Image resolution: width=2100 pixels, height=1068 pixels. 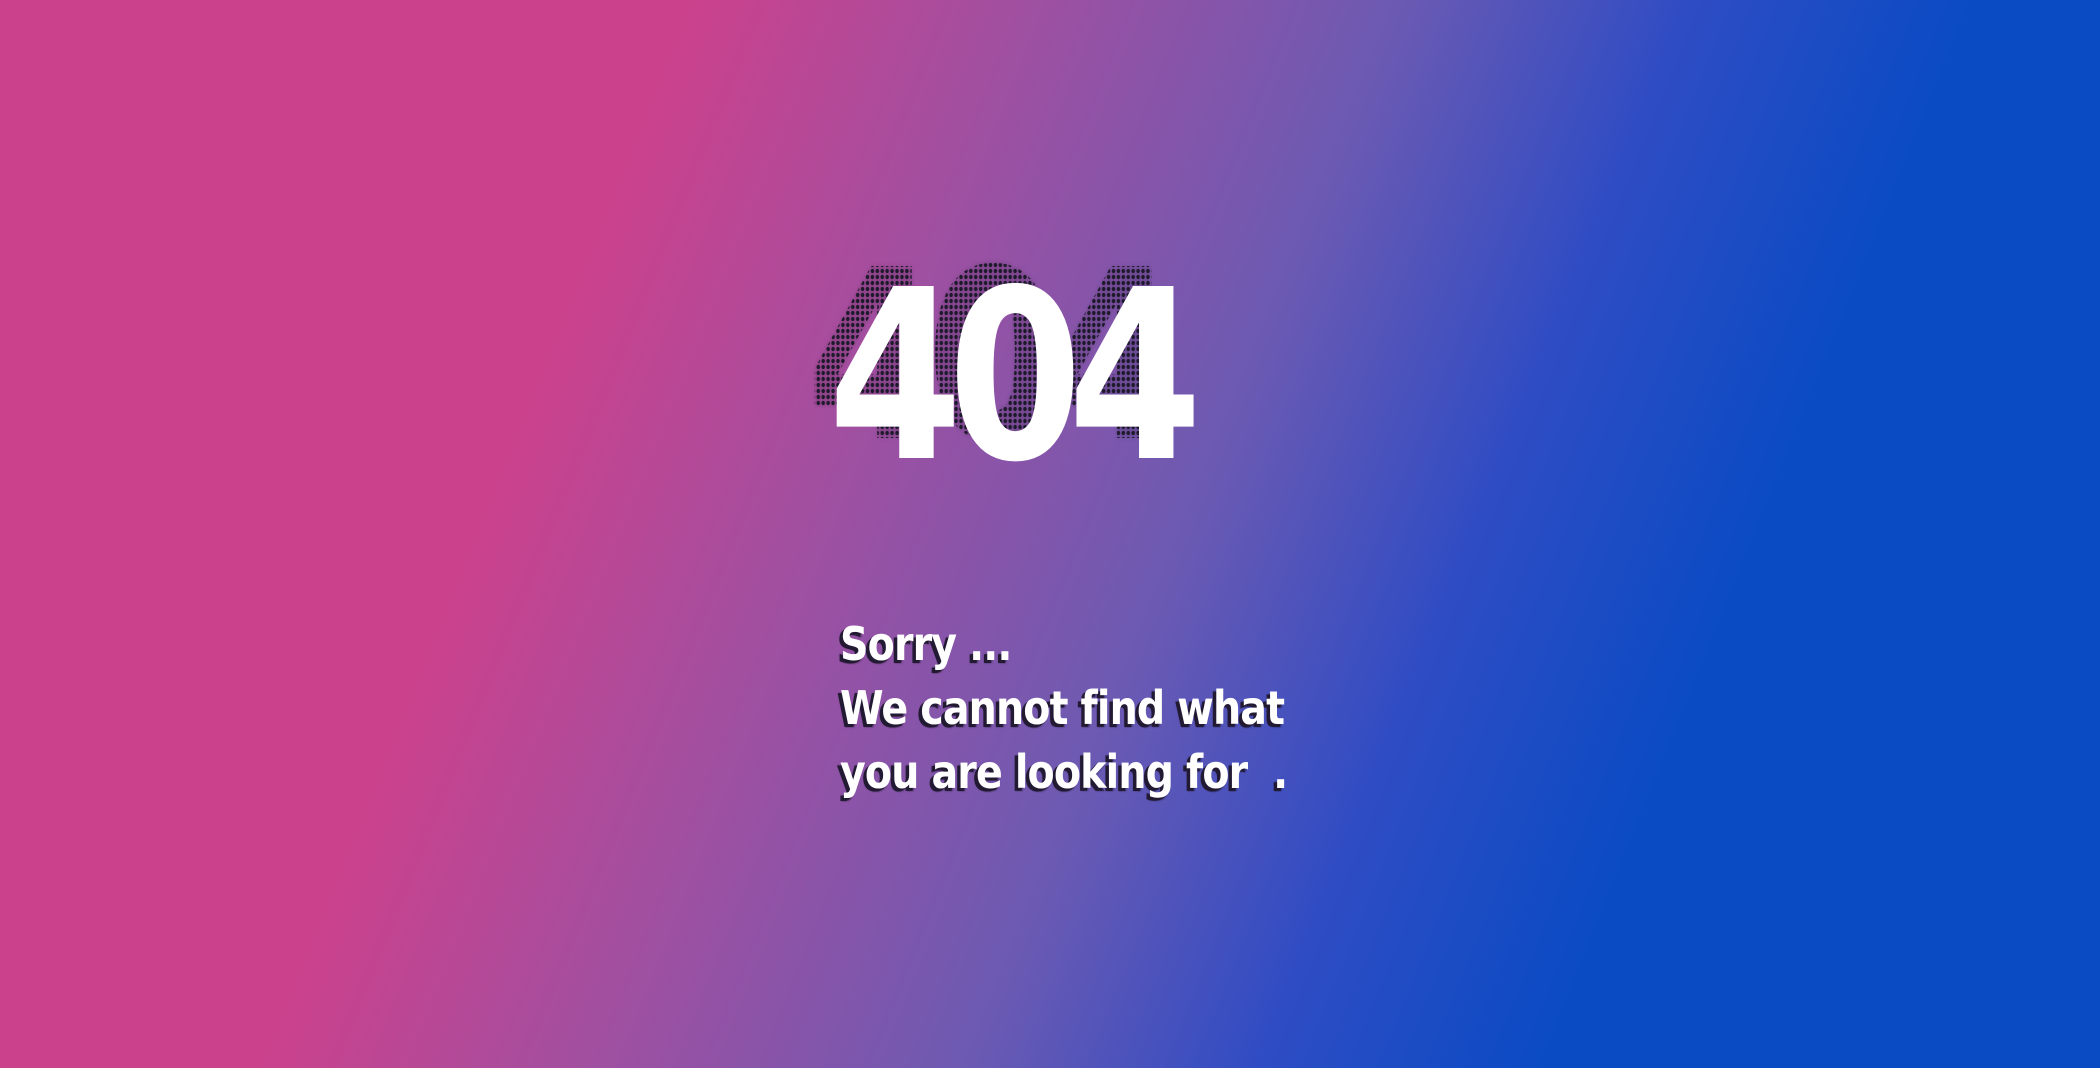 What do you see at coordinates (1062, 708) in the screenshot?
I see `error-message-line-2: We cannot find what` at bounding box center [1062, 708].